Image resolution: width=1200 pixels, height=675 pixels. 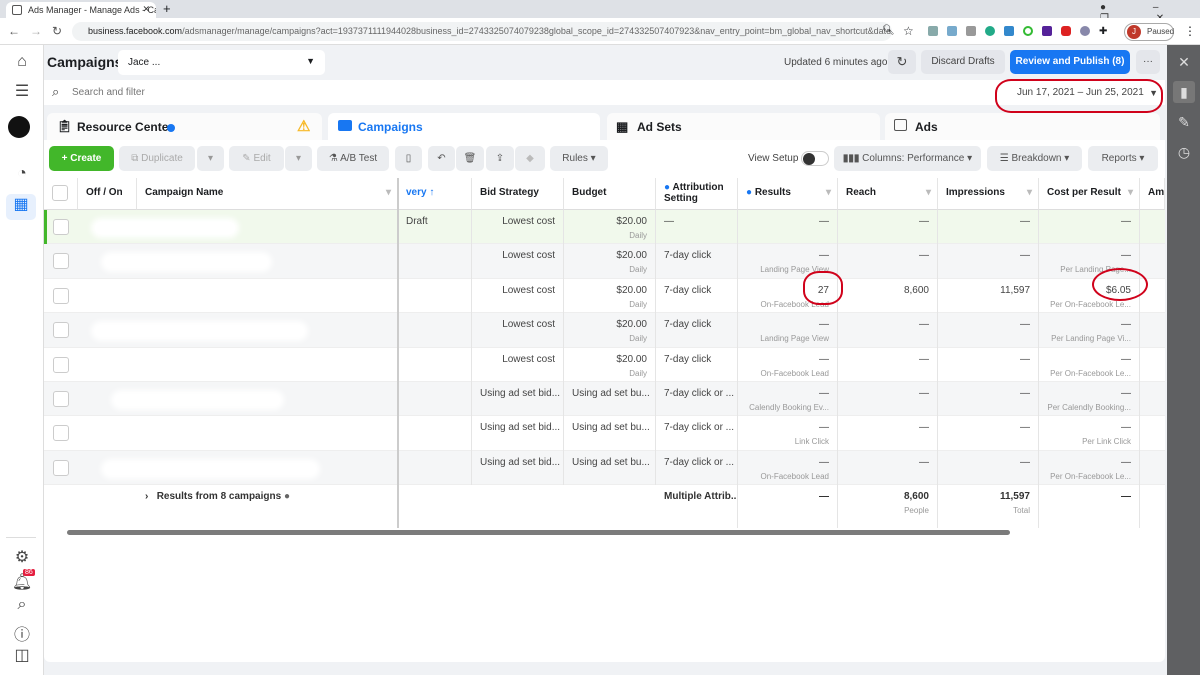 I want to click on reports-button: Reports ▾, so click(x=1123, y=158).